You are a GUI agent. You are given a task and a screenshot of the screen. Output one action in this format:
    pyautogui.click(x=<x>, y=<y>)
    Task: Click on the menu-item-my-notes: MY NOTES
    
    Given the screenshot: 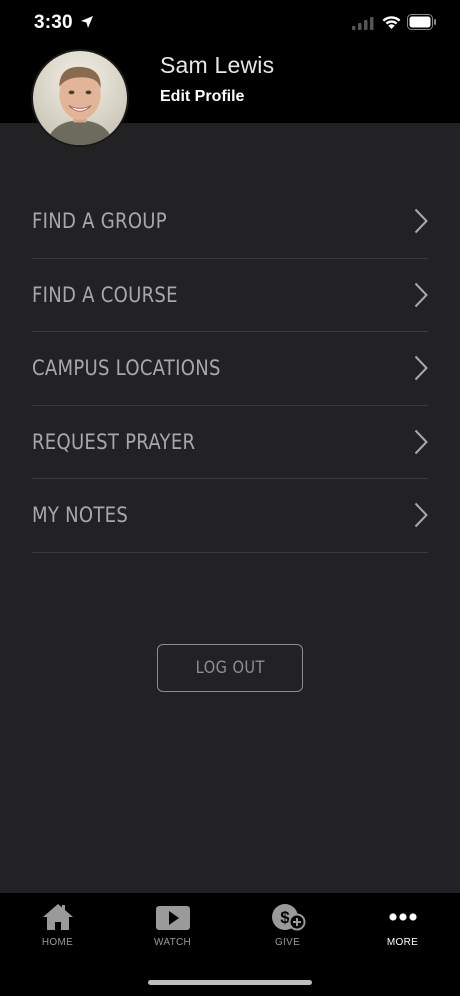 What is the action you would take?
    pyautogui.click(x=230, y=516)
    